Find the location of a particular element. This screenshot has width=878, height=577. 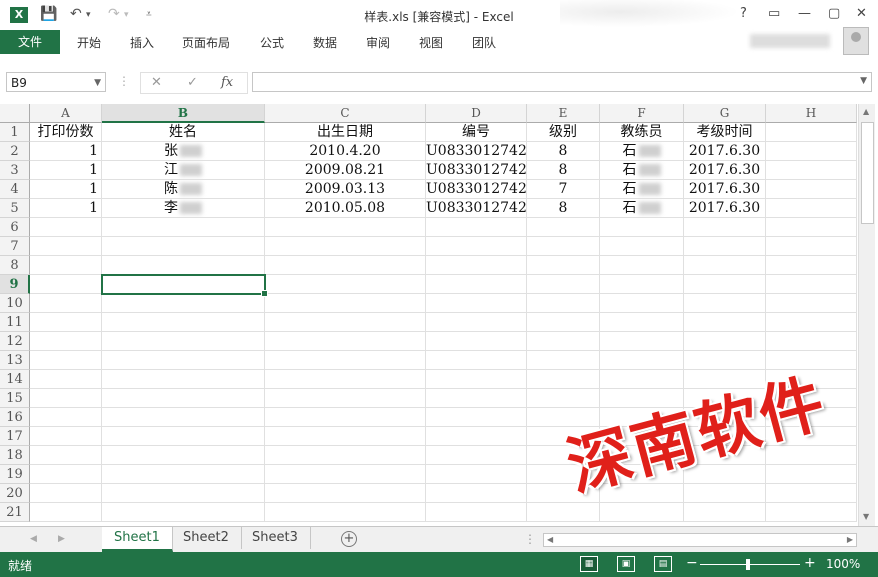

cell-a11 is located at coordinates (66, 322).